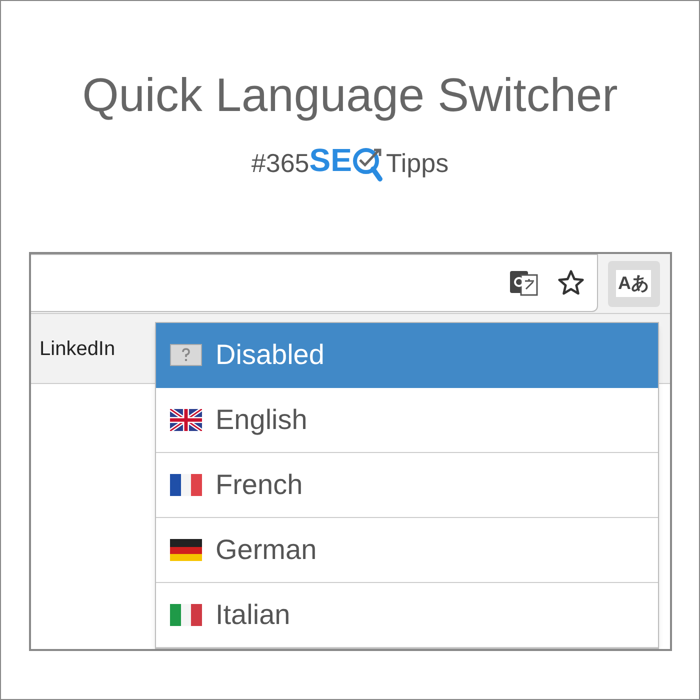 The width and height of the screenshot is (700, 700). What do you see at coordinates (523, 282) in the screenshot?
I see `translate-icon` at bounding box center [523, 282].